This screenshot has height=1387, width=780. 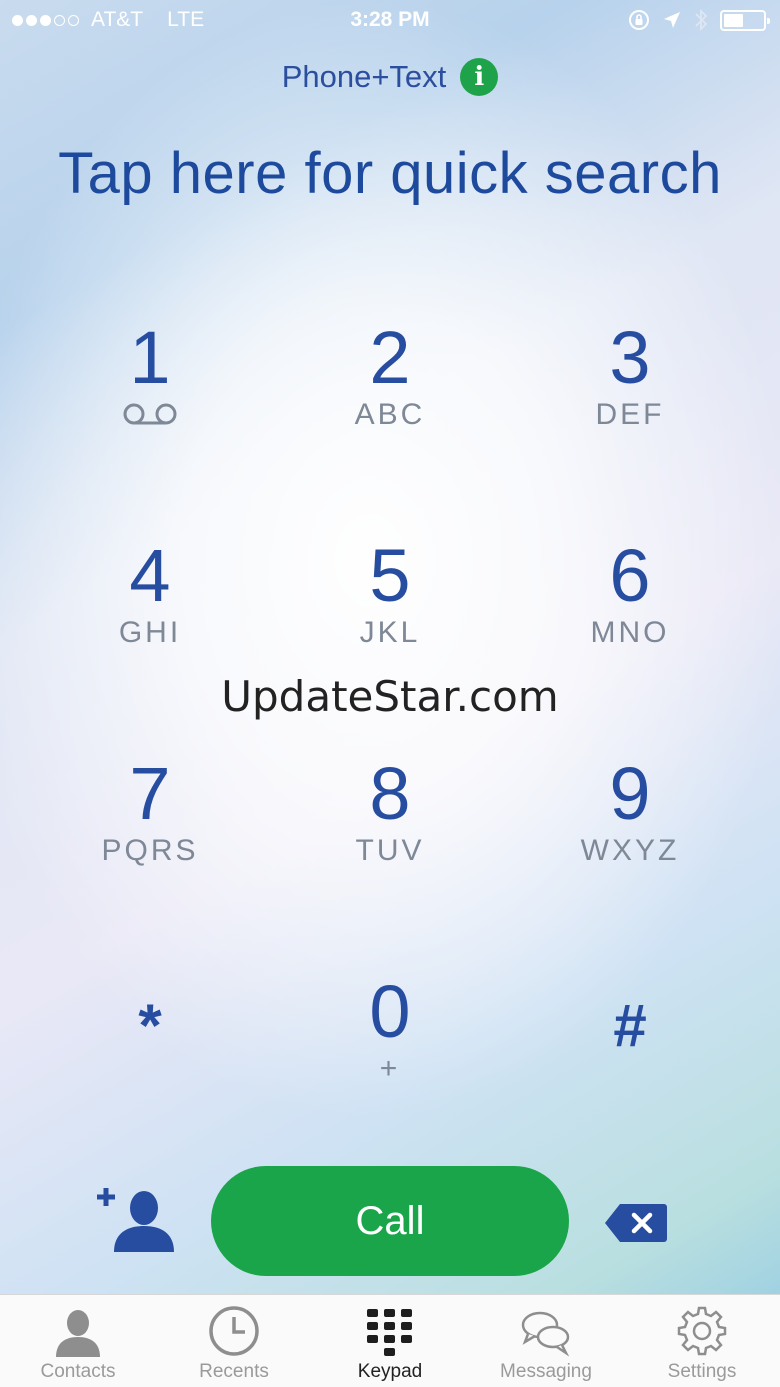 What do you see at coordinates (390, 632) in the screenshot?
I see `key-letters: JKL` at bounding box center [390, 632].